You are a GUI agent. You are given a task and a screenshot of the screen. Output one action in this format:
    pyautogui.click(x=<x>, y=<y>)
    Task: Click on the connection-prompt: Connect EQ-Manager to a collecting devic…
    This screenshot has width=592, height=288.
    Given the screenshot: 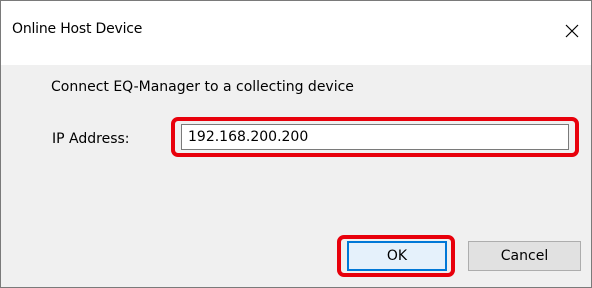 What is the action you would take?
    pyautogui.click(x=202, y=87)
    